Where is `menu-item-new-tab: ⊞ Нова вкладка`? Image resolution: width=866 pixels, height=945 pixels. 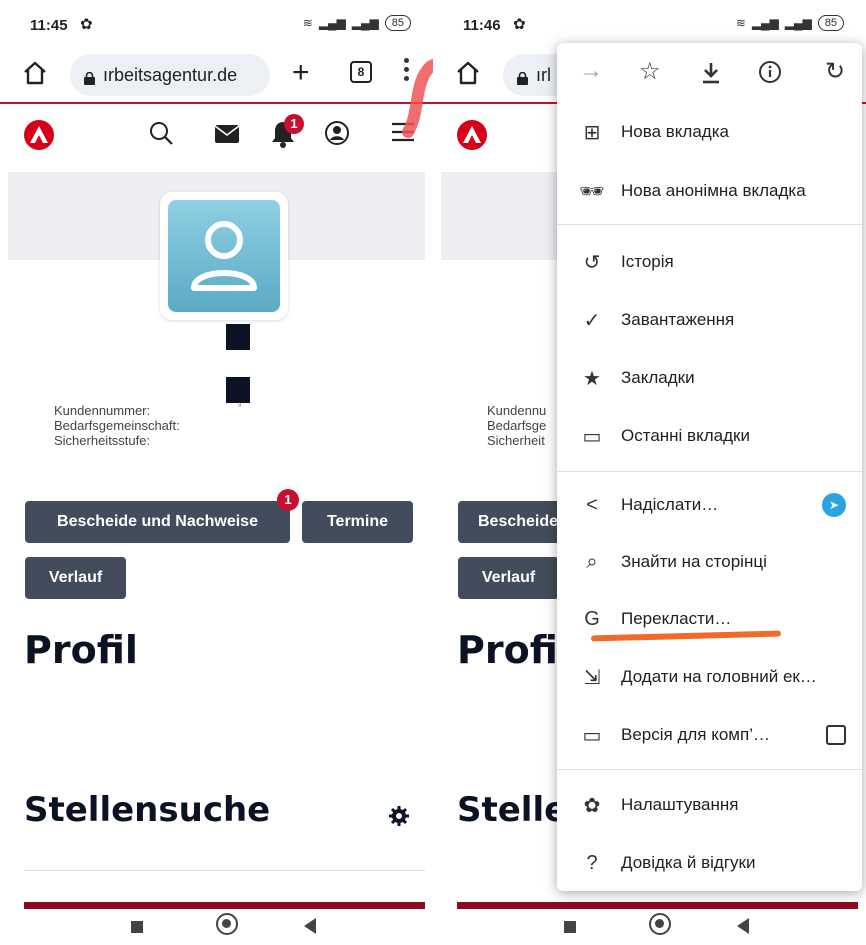
menu-item-new-tab: ⊞ Нова вкладка is located at coordinates (709, 132).